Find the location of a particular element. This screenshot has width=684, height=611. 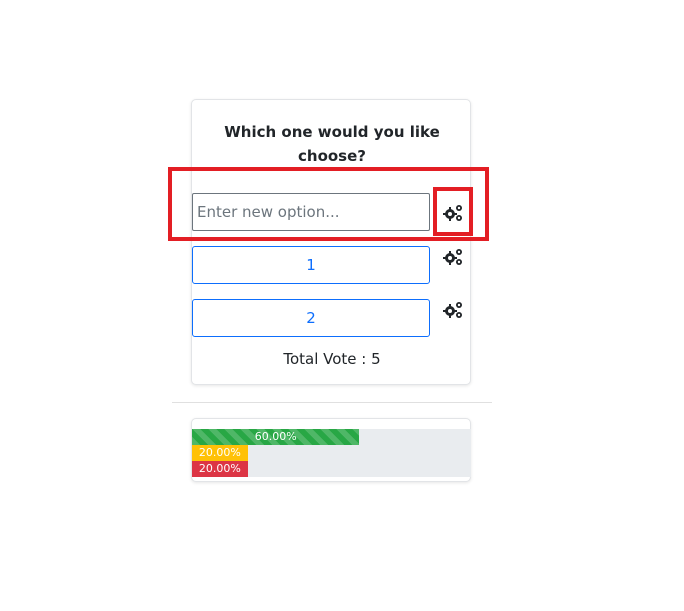

new-option-input is located at coordinates (311, 212).